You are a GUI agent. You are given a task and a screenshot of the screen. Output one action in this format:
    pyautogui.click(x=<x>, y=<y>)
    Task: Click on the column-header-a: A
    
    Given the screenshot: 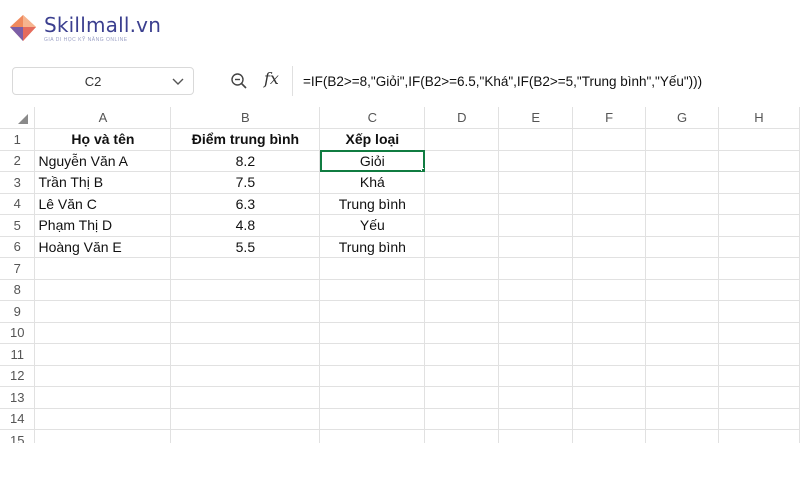 What is the action you would take?
    pyautogui.click(x=103, y=118)
    